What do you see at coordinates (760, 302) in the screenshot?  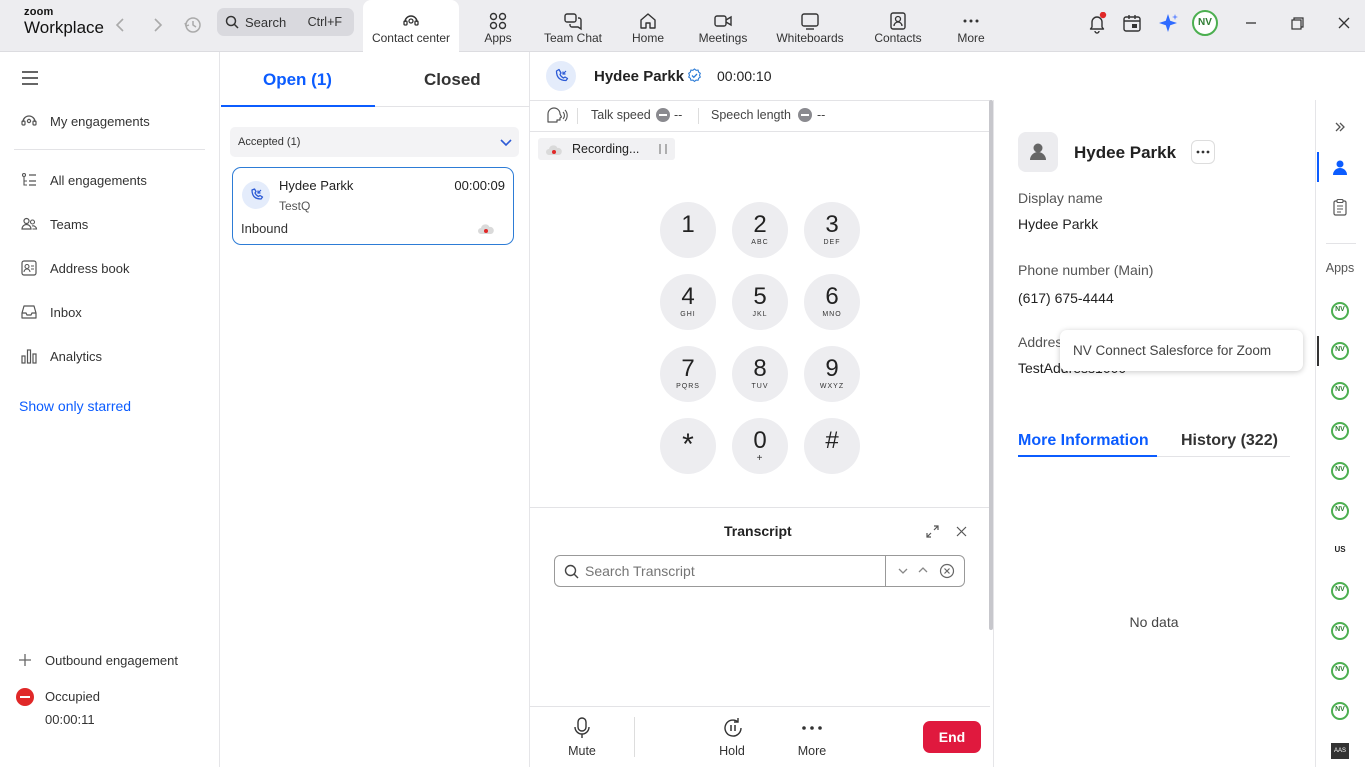 I see `dialpad-key-5: 5 JKL` at bounding box center [760, 302].